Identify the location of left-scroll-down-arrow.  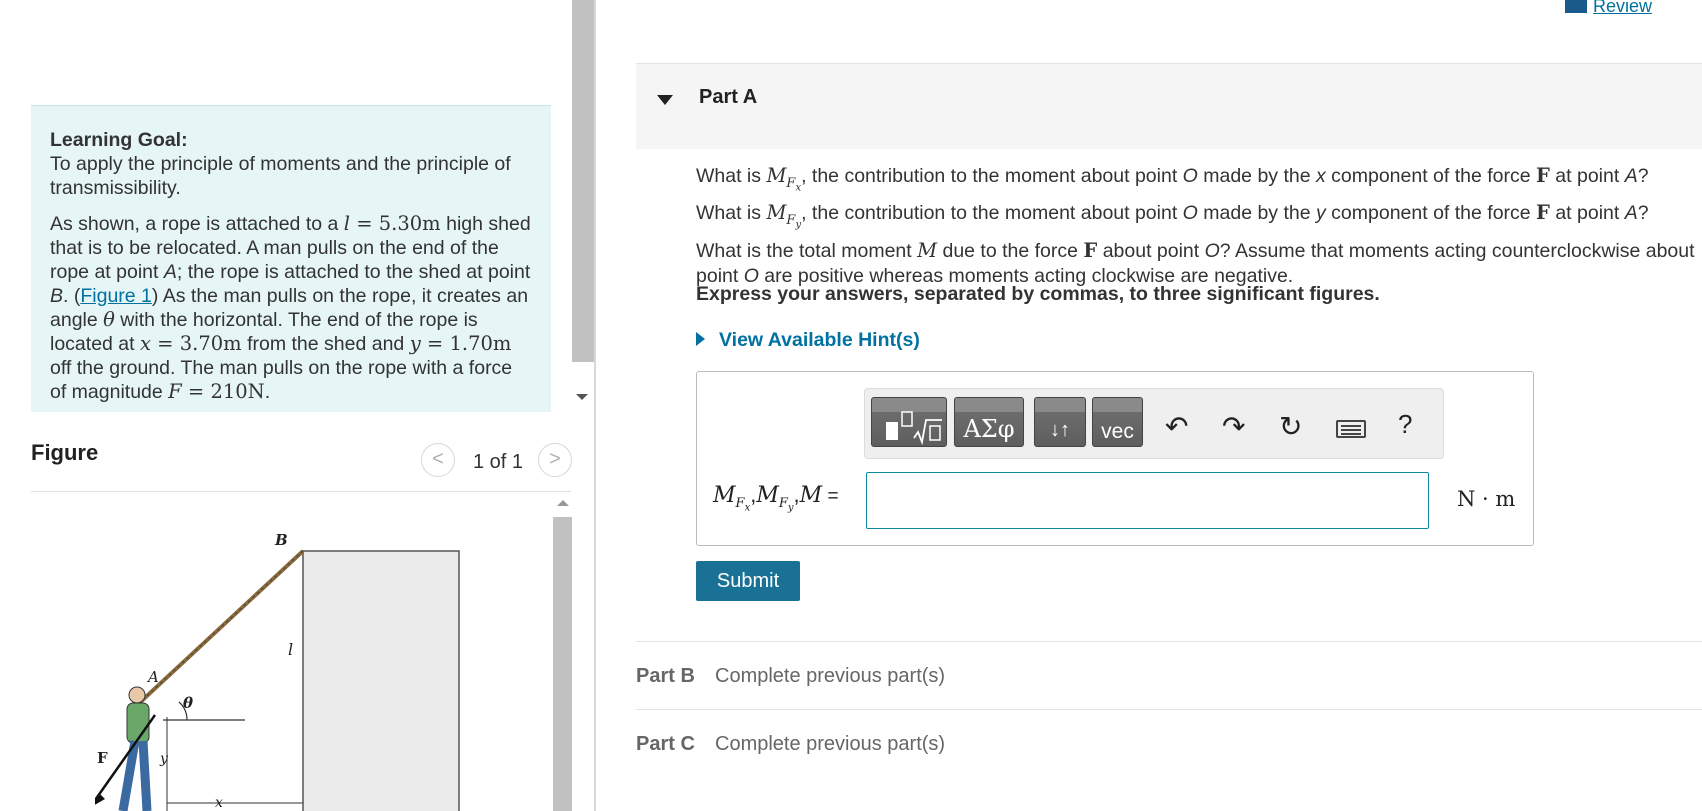
(582, 397).